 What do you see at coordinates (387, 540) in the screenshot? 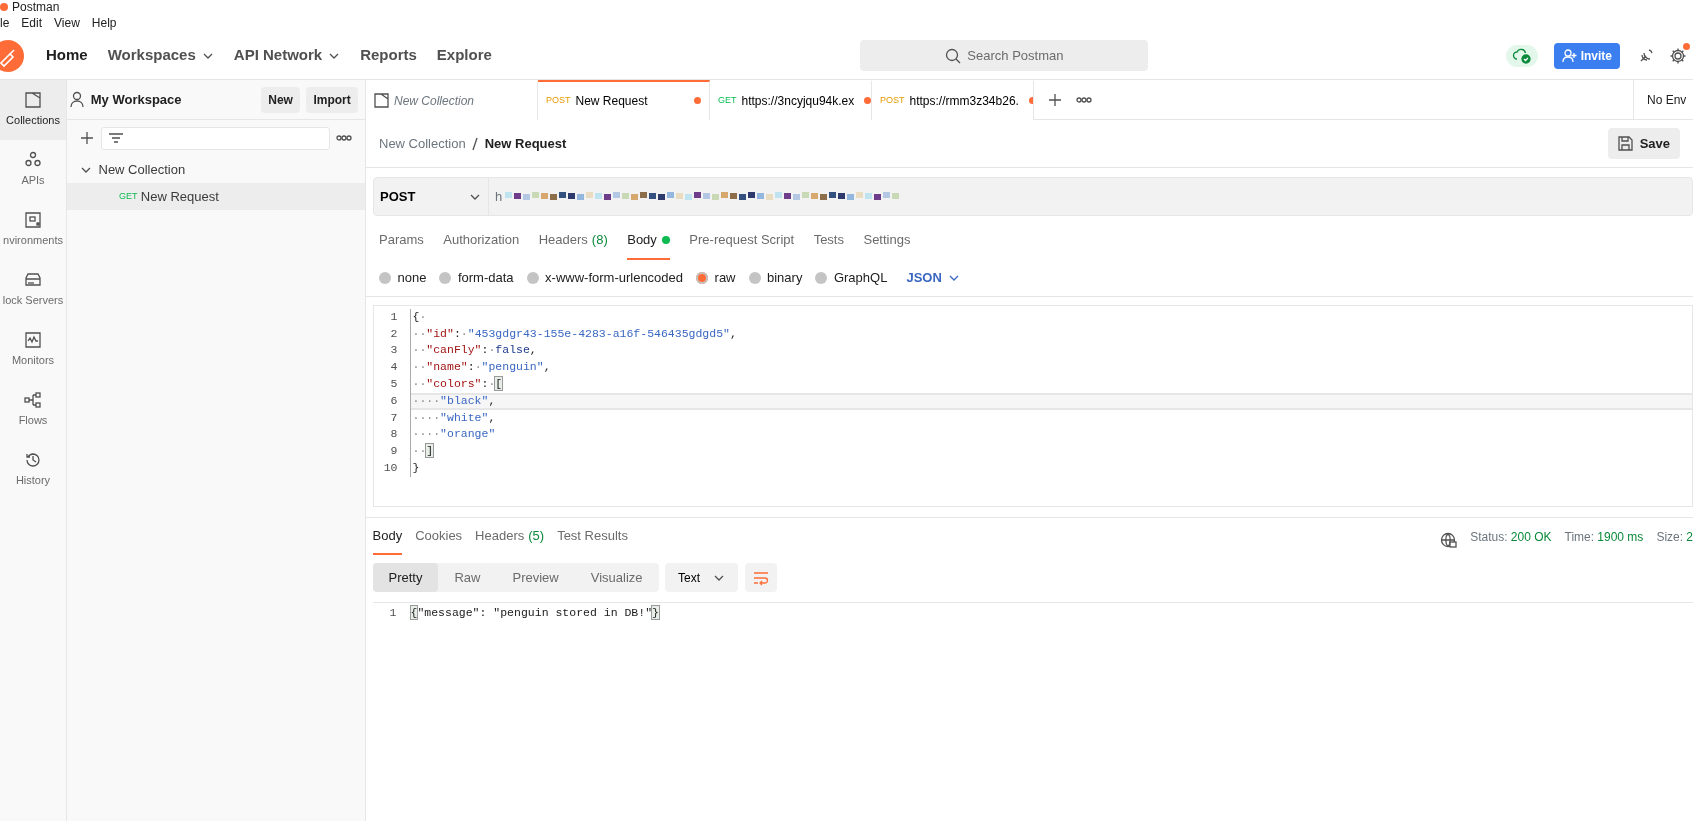
I see `response-tab: Body` at bounding box center [387, 540].